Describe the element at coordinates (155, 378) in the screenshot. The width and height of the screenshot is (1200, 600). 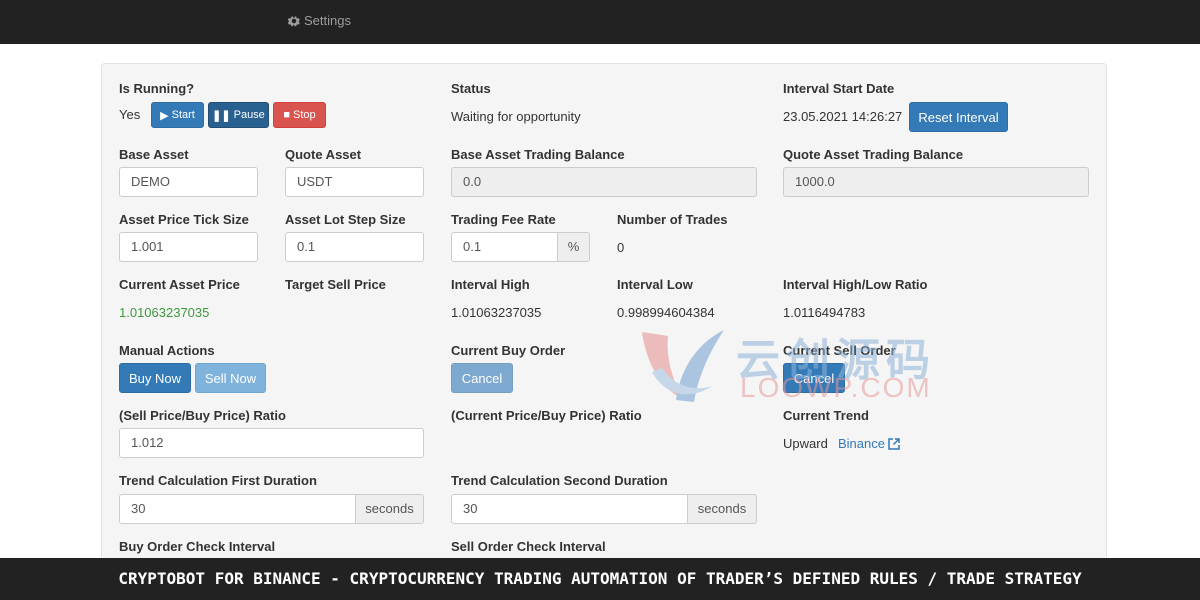
I see `buy-now-button: Buy Now` at that location.